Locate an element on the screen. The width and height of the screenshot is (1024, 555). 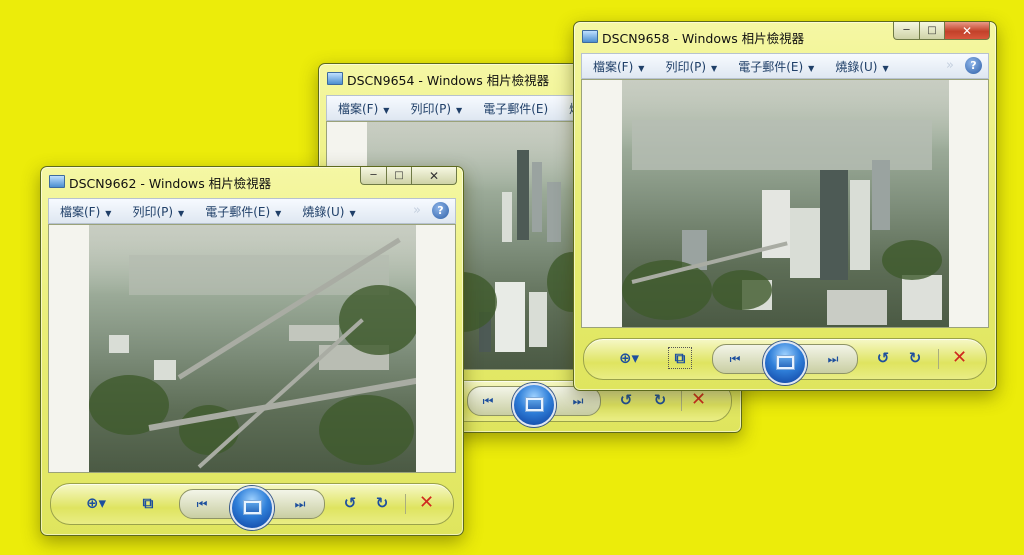
title-bar: DSCN9662 - Windows 相片檢視器 ─ □ ✕ is located at coordinates (252, 182).